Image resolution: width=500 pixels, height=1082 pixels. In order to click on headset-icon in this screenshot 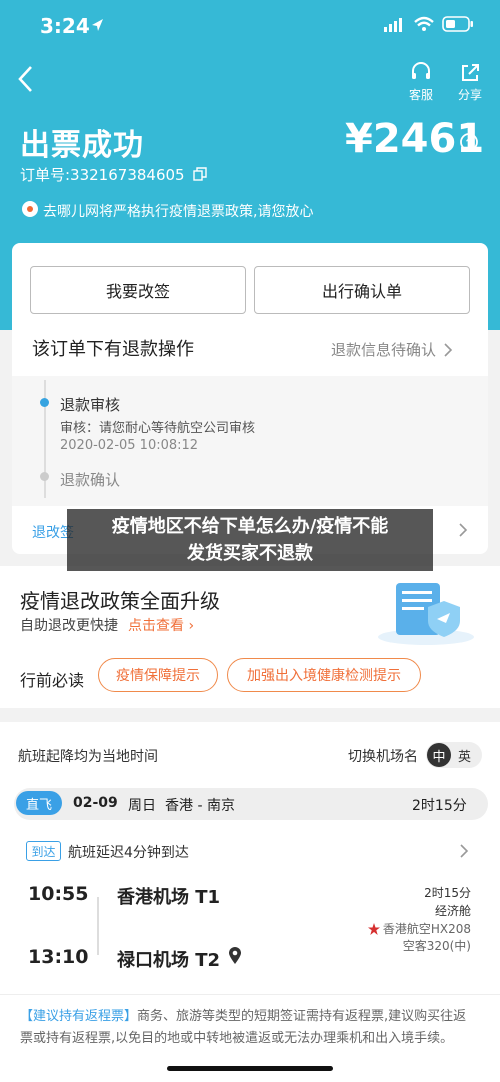, I will do `click(421, 70)`.